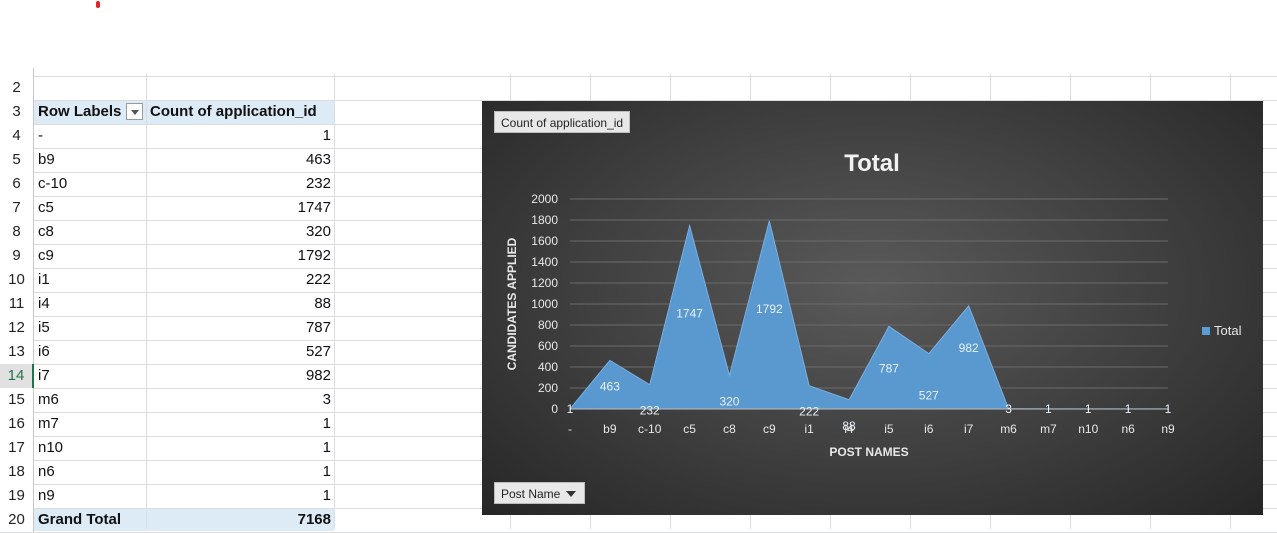 Image resolution: width=1277 pixels, height=533 pixels. I want to click on y-tick-label: 400, so click(548, 367).